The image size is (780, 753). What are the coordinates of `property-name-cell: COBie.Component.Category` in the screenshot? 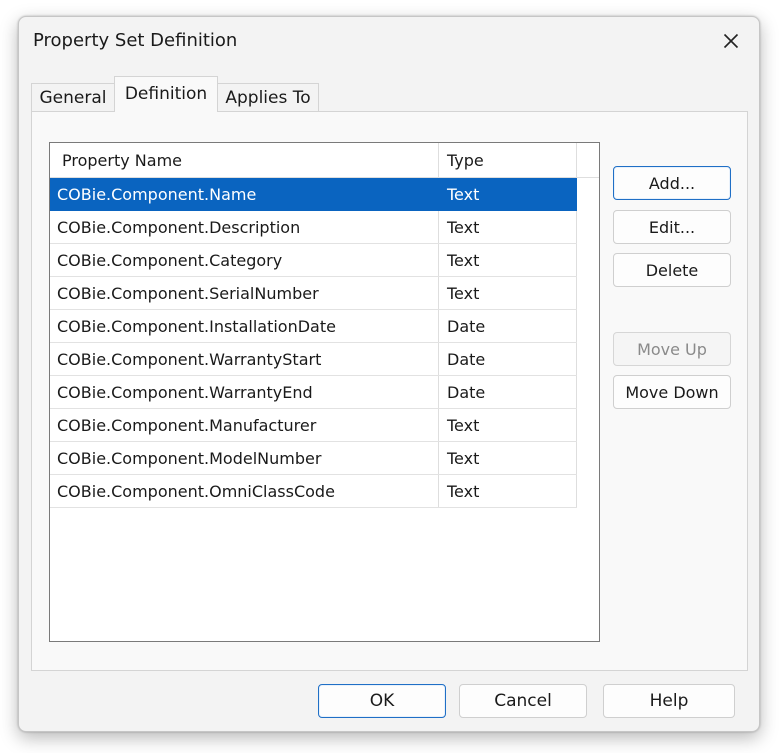 It's located at (244, 260).